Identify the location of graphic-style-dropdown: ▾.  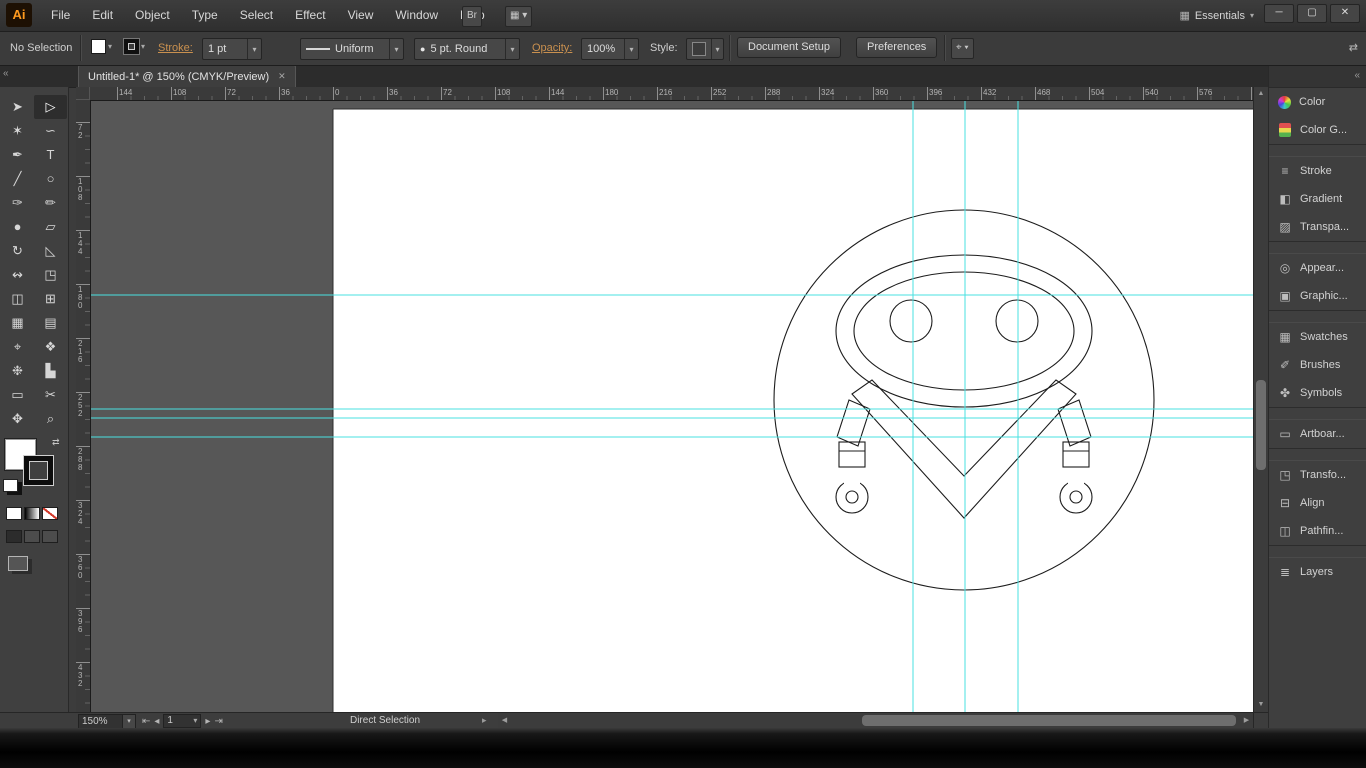
(705, 49).